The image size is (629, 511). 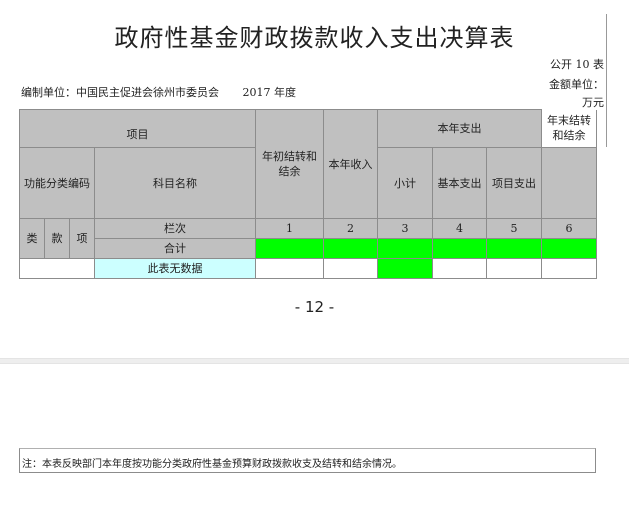 I want to click on header-closing-balance: 年末结转和结余, so click(x=569, y=128).